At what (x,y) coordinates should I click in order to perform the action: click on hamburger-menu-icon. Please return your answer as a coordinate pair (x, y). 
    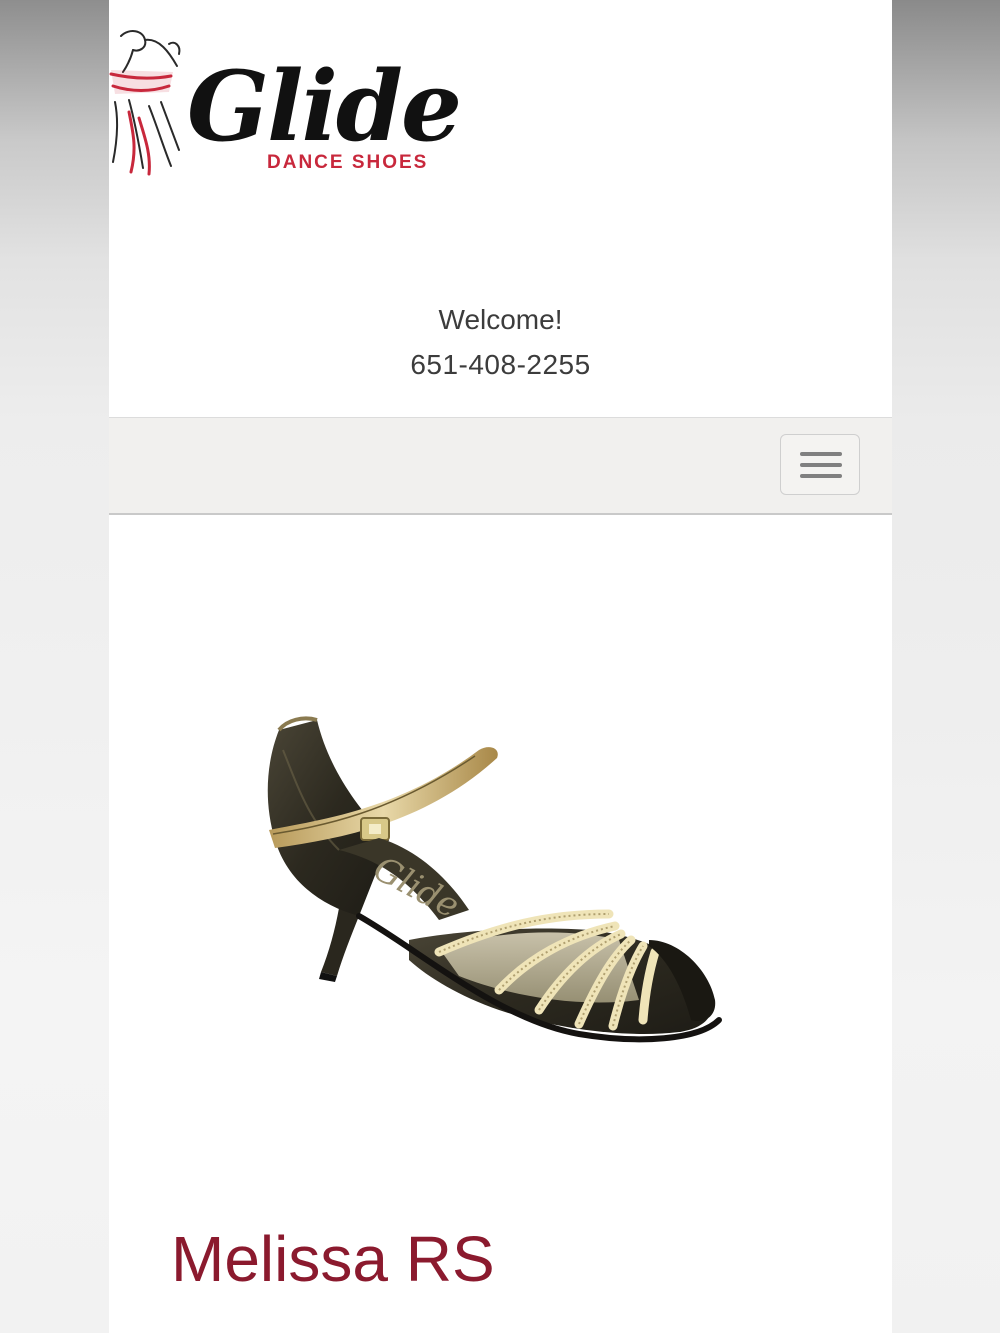
    Looking at the image, I should click on (821, 454).